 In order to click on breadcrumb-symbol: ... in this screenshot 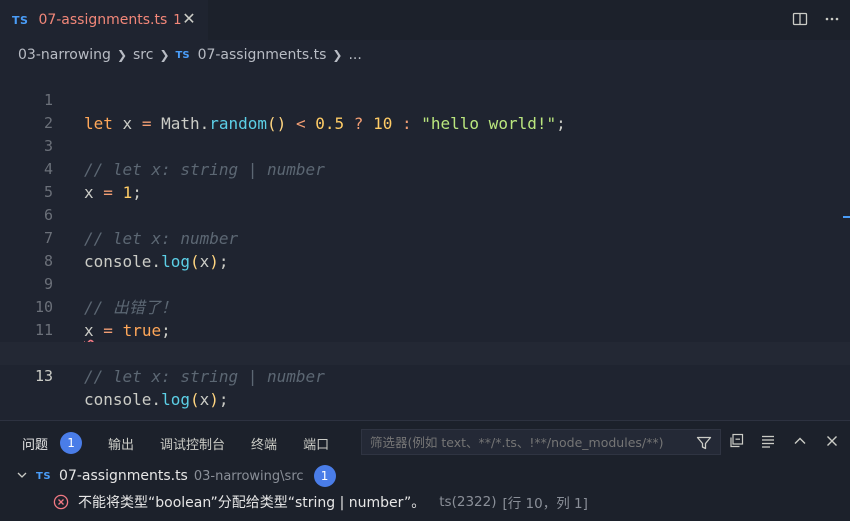, I will do `click(354, 55)`.